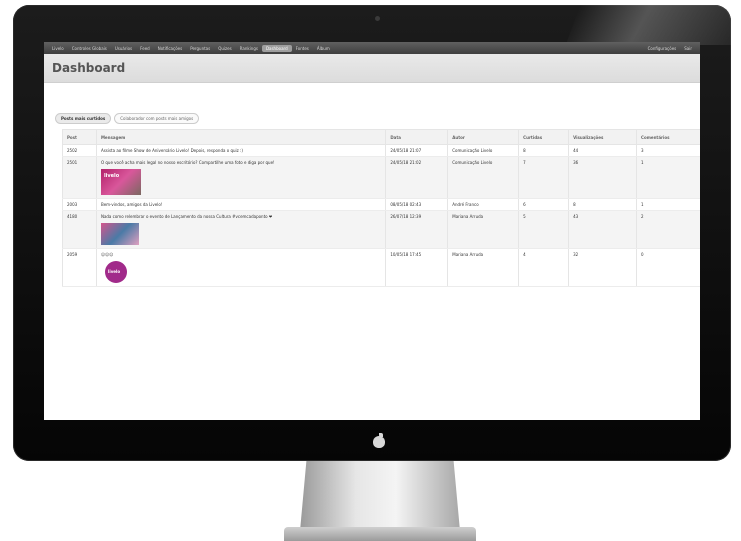  What do you see at coordinates (544, 150) in the screenshot?
I see `cell-curtidas: 8` at bounding box center [544, 150].